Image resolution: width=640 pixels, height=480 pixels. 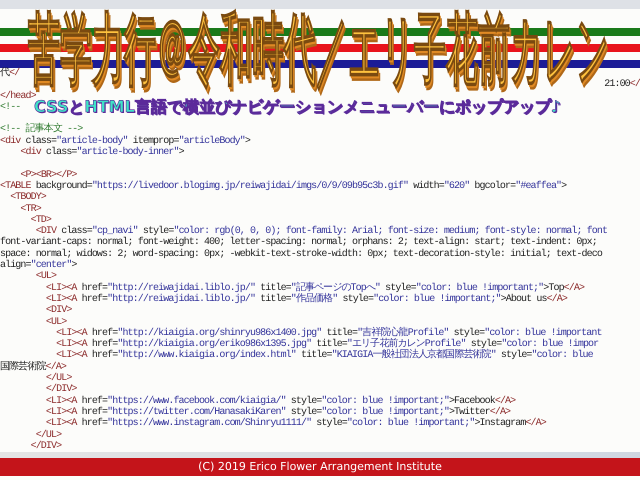 I want to click on source-code-line: <LI><A href="http://kiaigia.org/shinryu986x1400.jpg" title="吉祥院心龍Profile" style="color: blue !important, so click(x=328, y=333).